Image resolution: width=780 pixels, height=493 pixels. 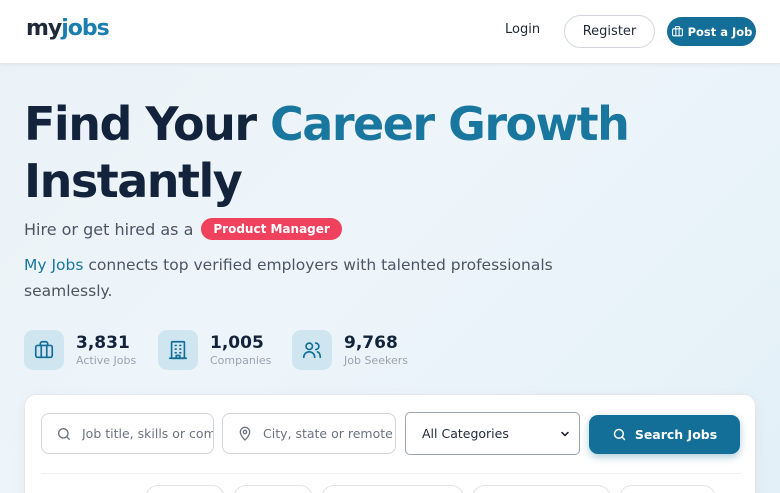 I want to click on login-link: Login, so click(x=522, y=29).